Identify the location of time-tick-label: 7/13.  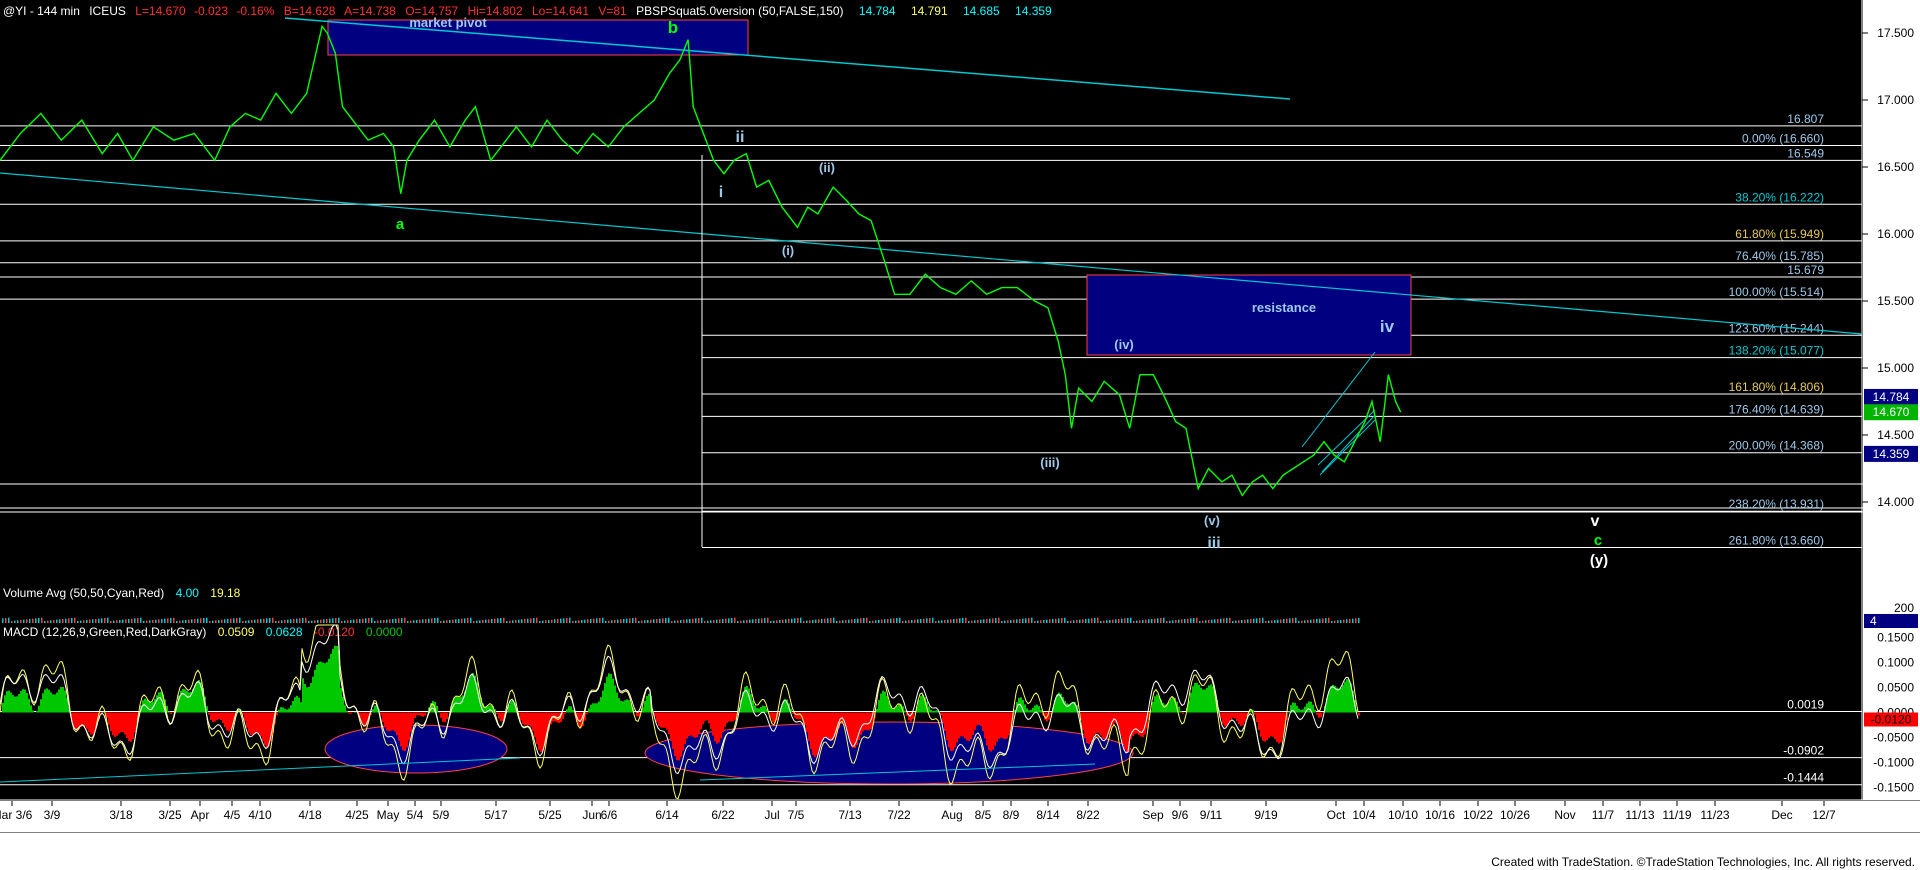
(850, 815).